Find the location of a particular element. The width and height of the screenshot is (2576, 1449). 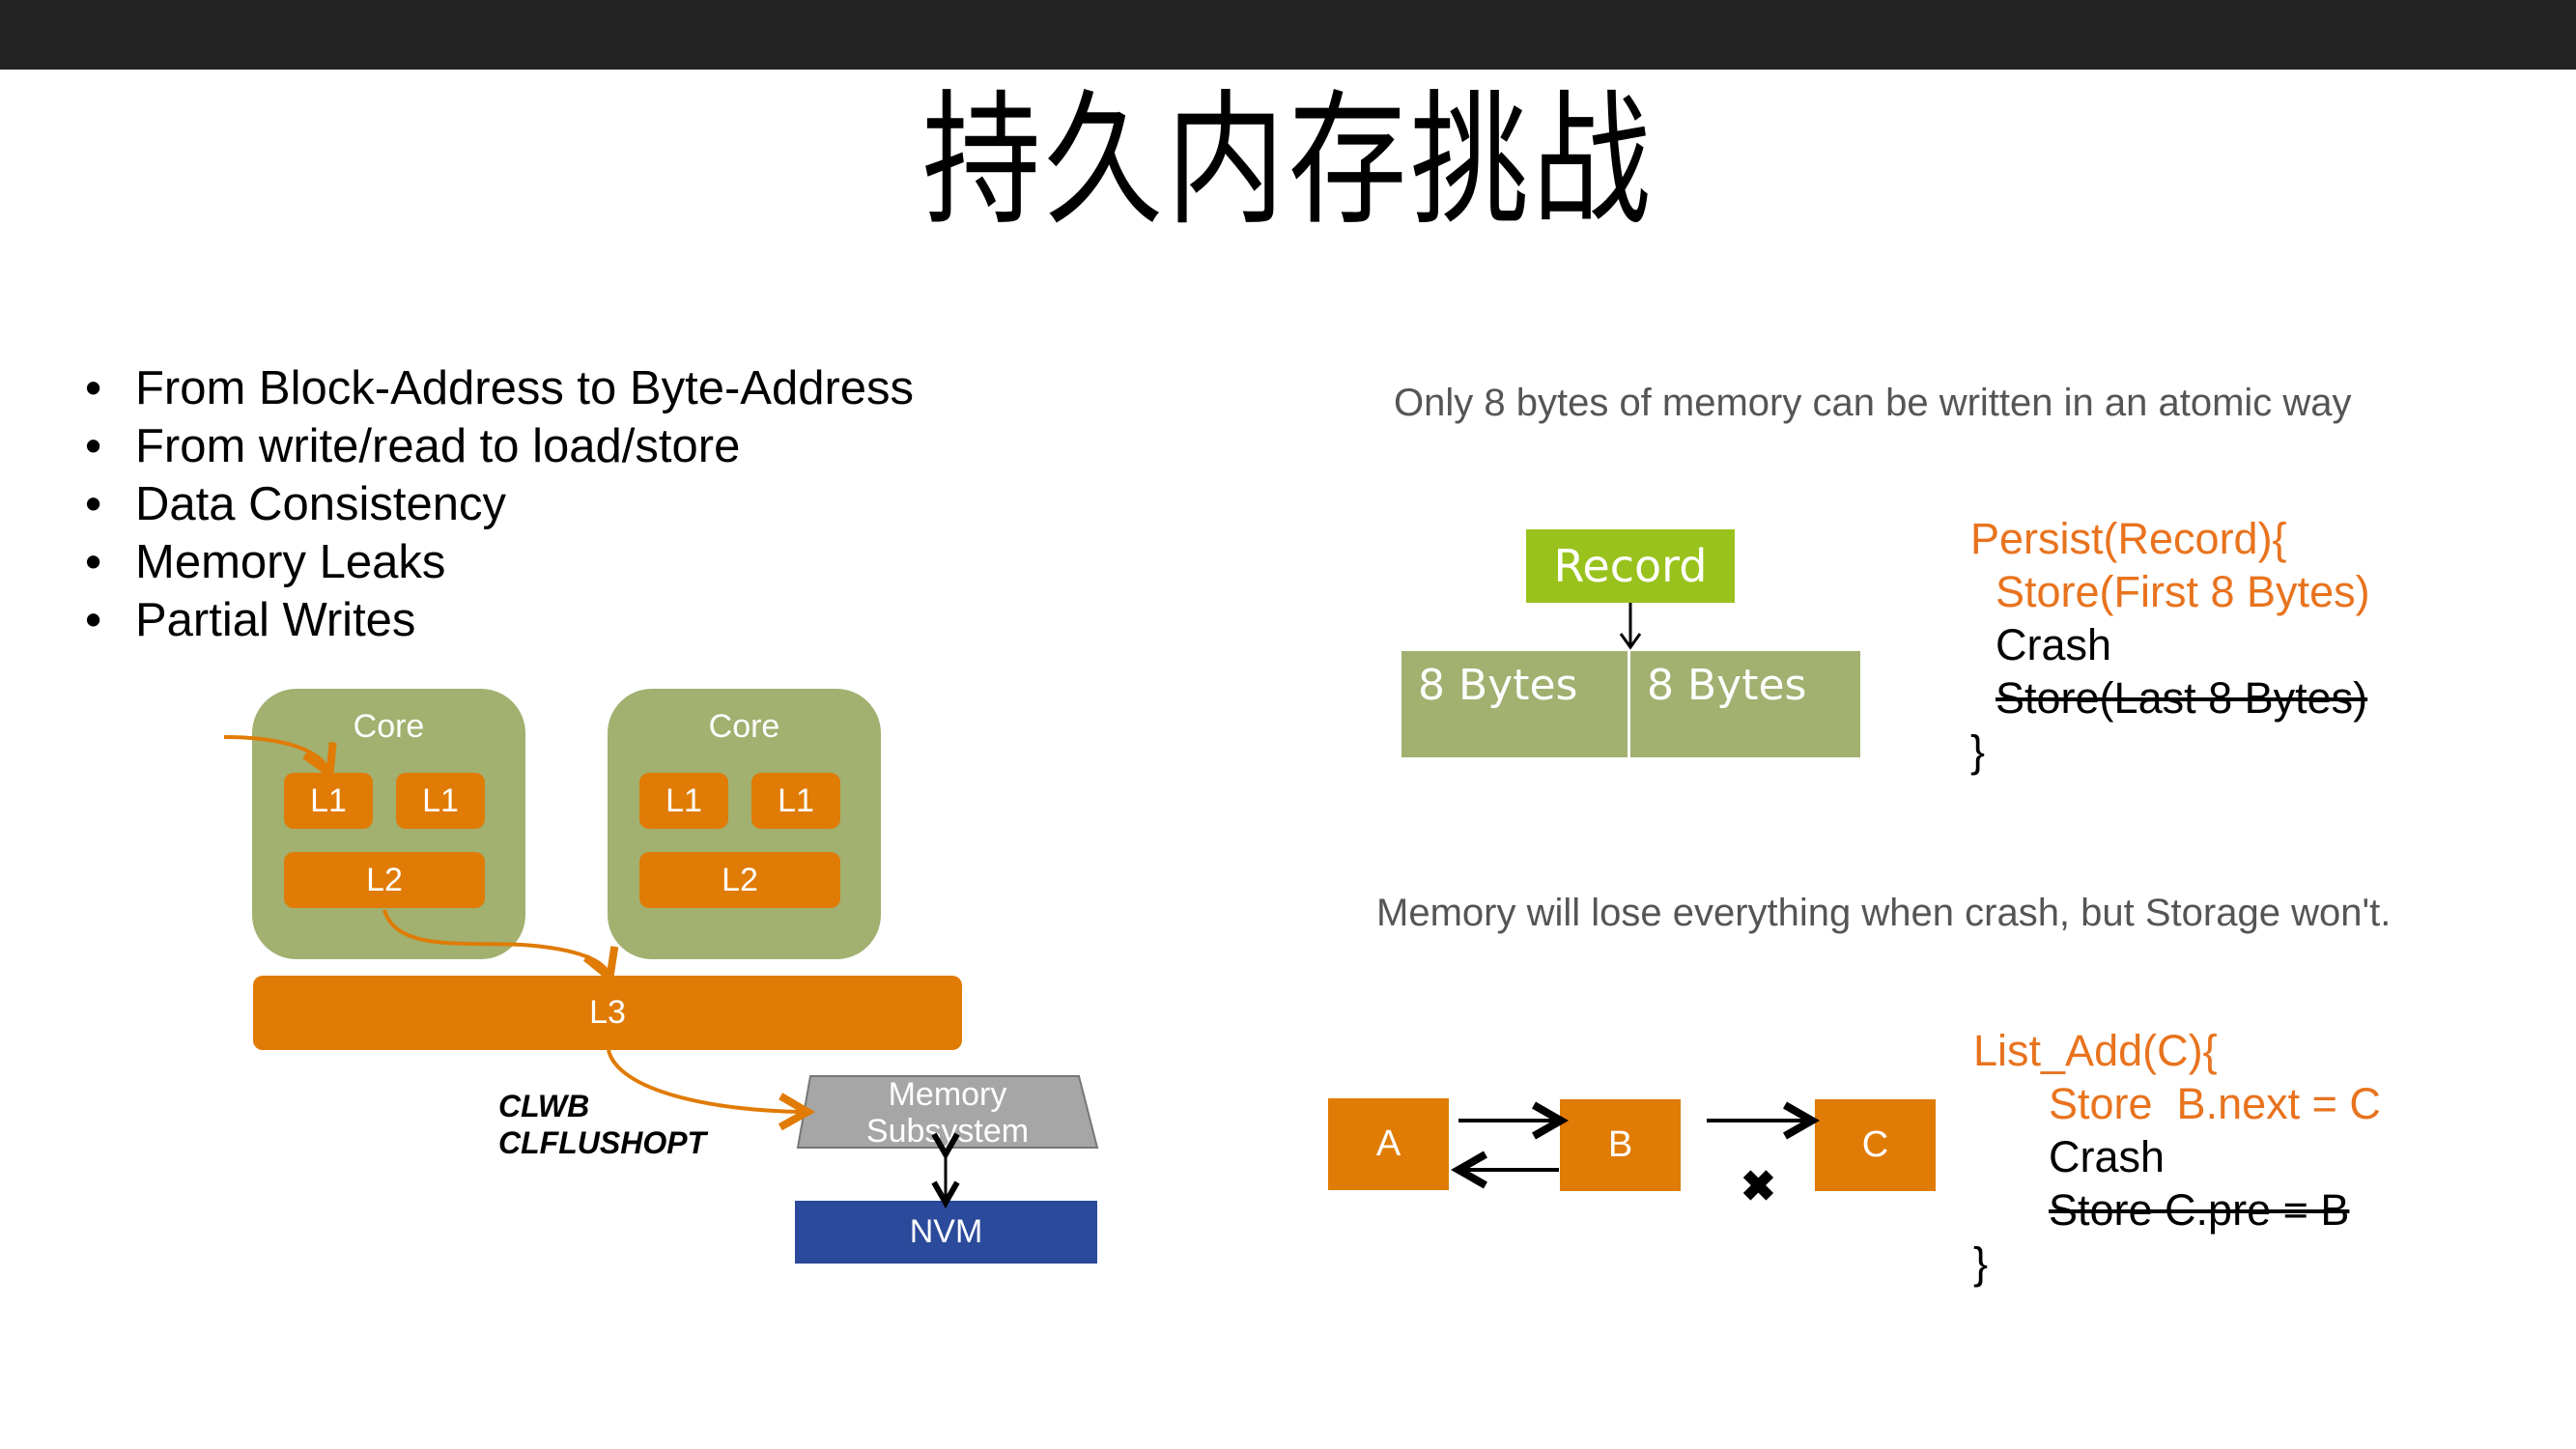

list-arrows is located at coordinates (1642, 1150).